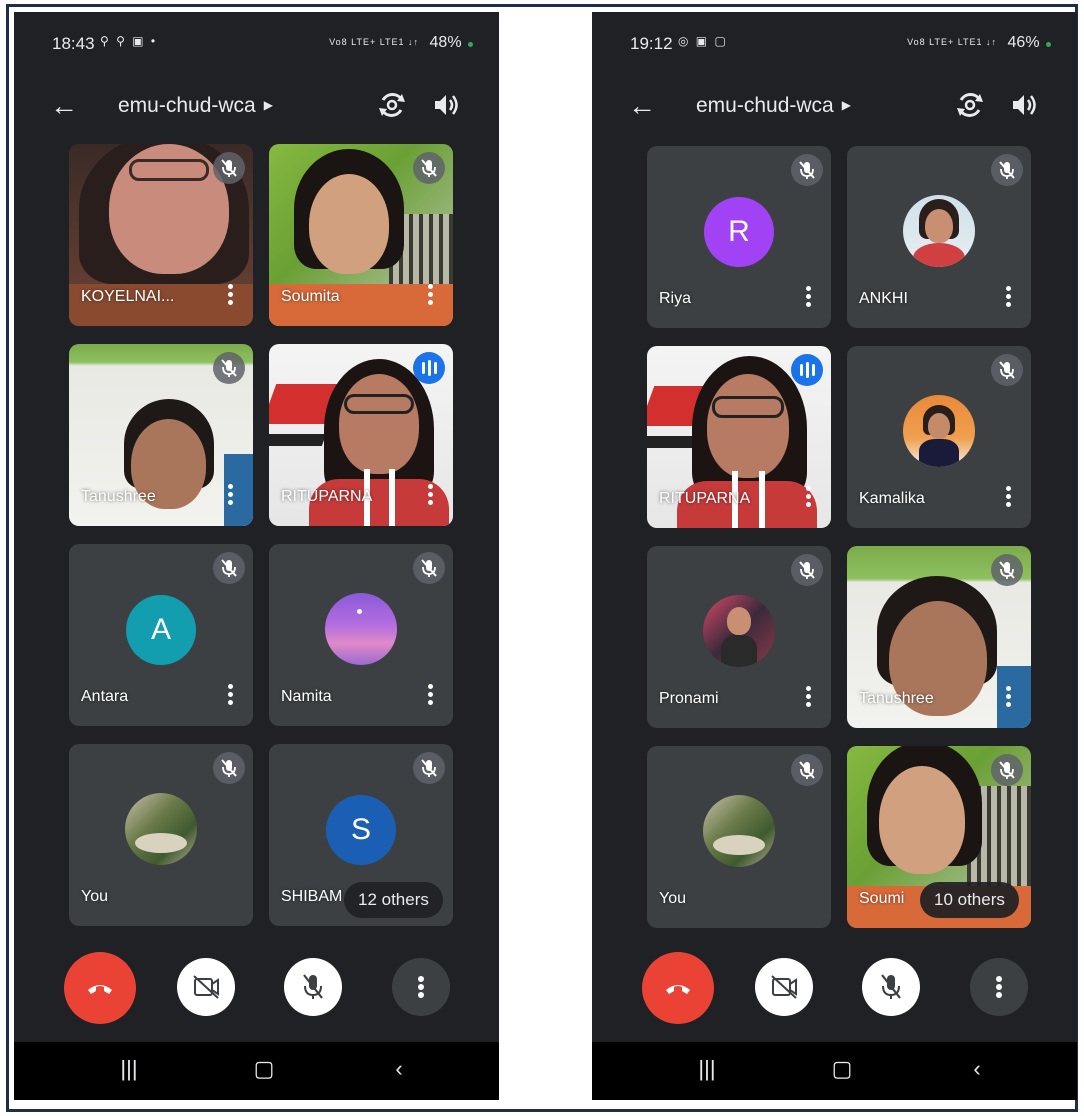 This screenshot has width=1084, height=1116. What do you see at coordinates (739, 232) in the screenshot?
I see `avatar: R` at bounding box center [739, 232].